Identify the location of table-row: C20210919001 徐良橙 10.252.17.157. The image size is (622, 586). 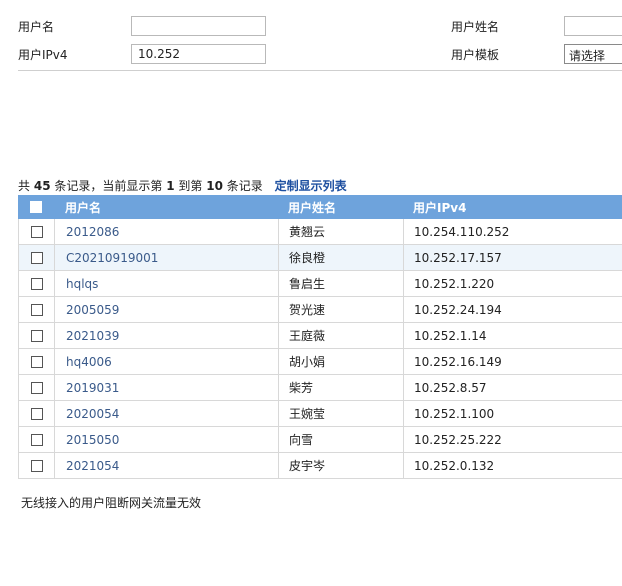
(320, 258).